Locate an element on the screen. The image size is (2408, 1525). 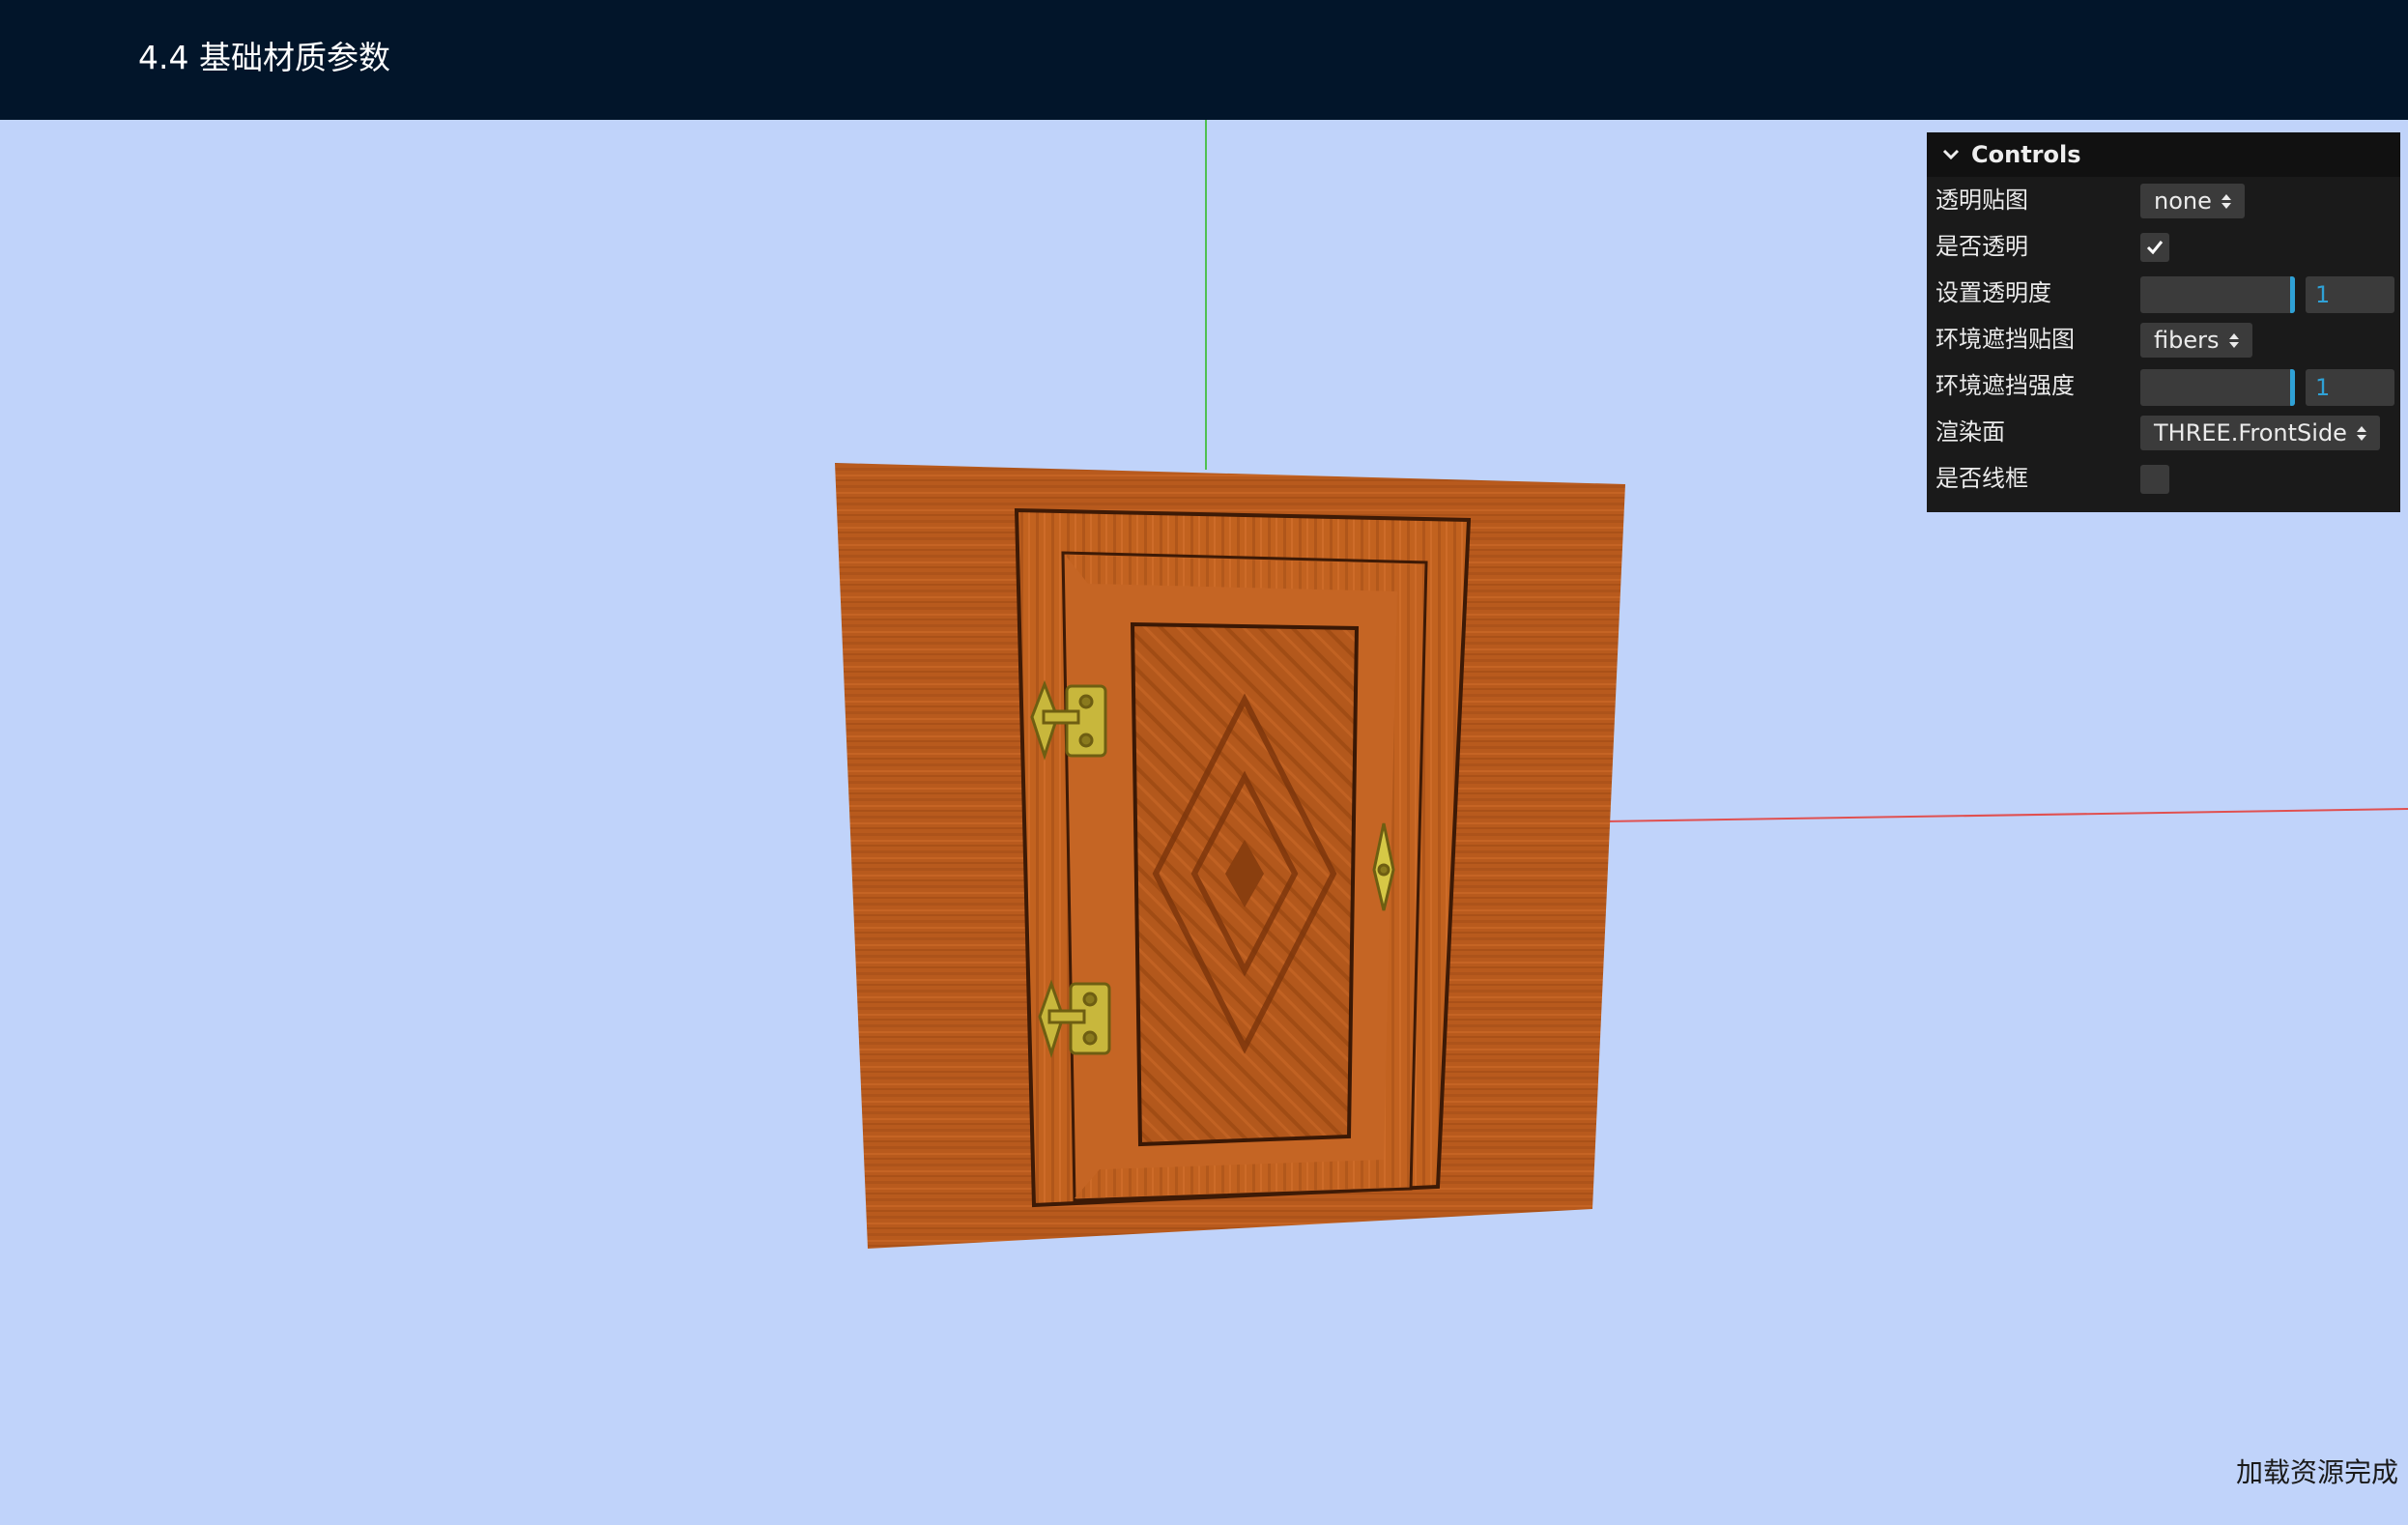
ao-intensity-slider-knob is located at coordinates (2292, 387).